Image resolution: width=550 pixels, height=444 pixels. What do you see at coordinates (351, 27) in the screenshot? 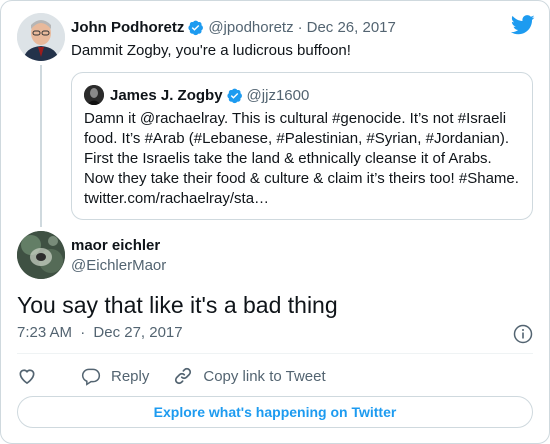
I see `tweet-date: Dec 26, 2017` at bounding box center [351, 27].